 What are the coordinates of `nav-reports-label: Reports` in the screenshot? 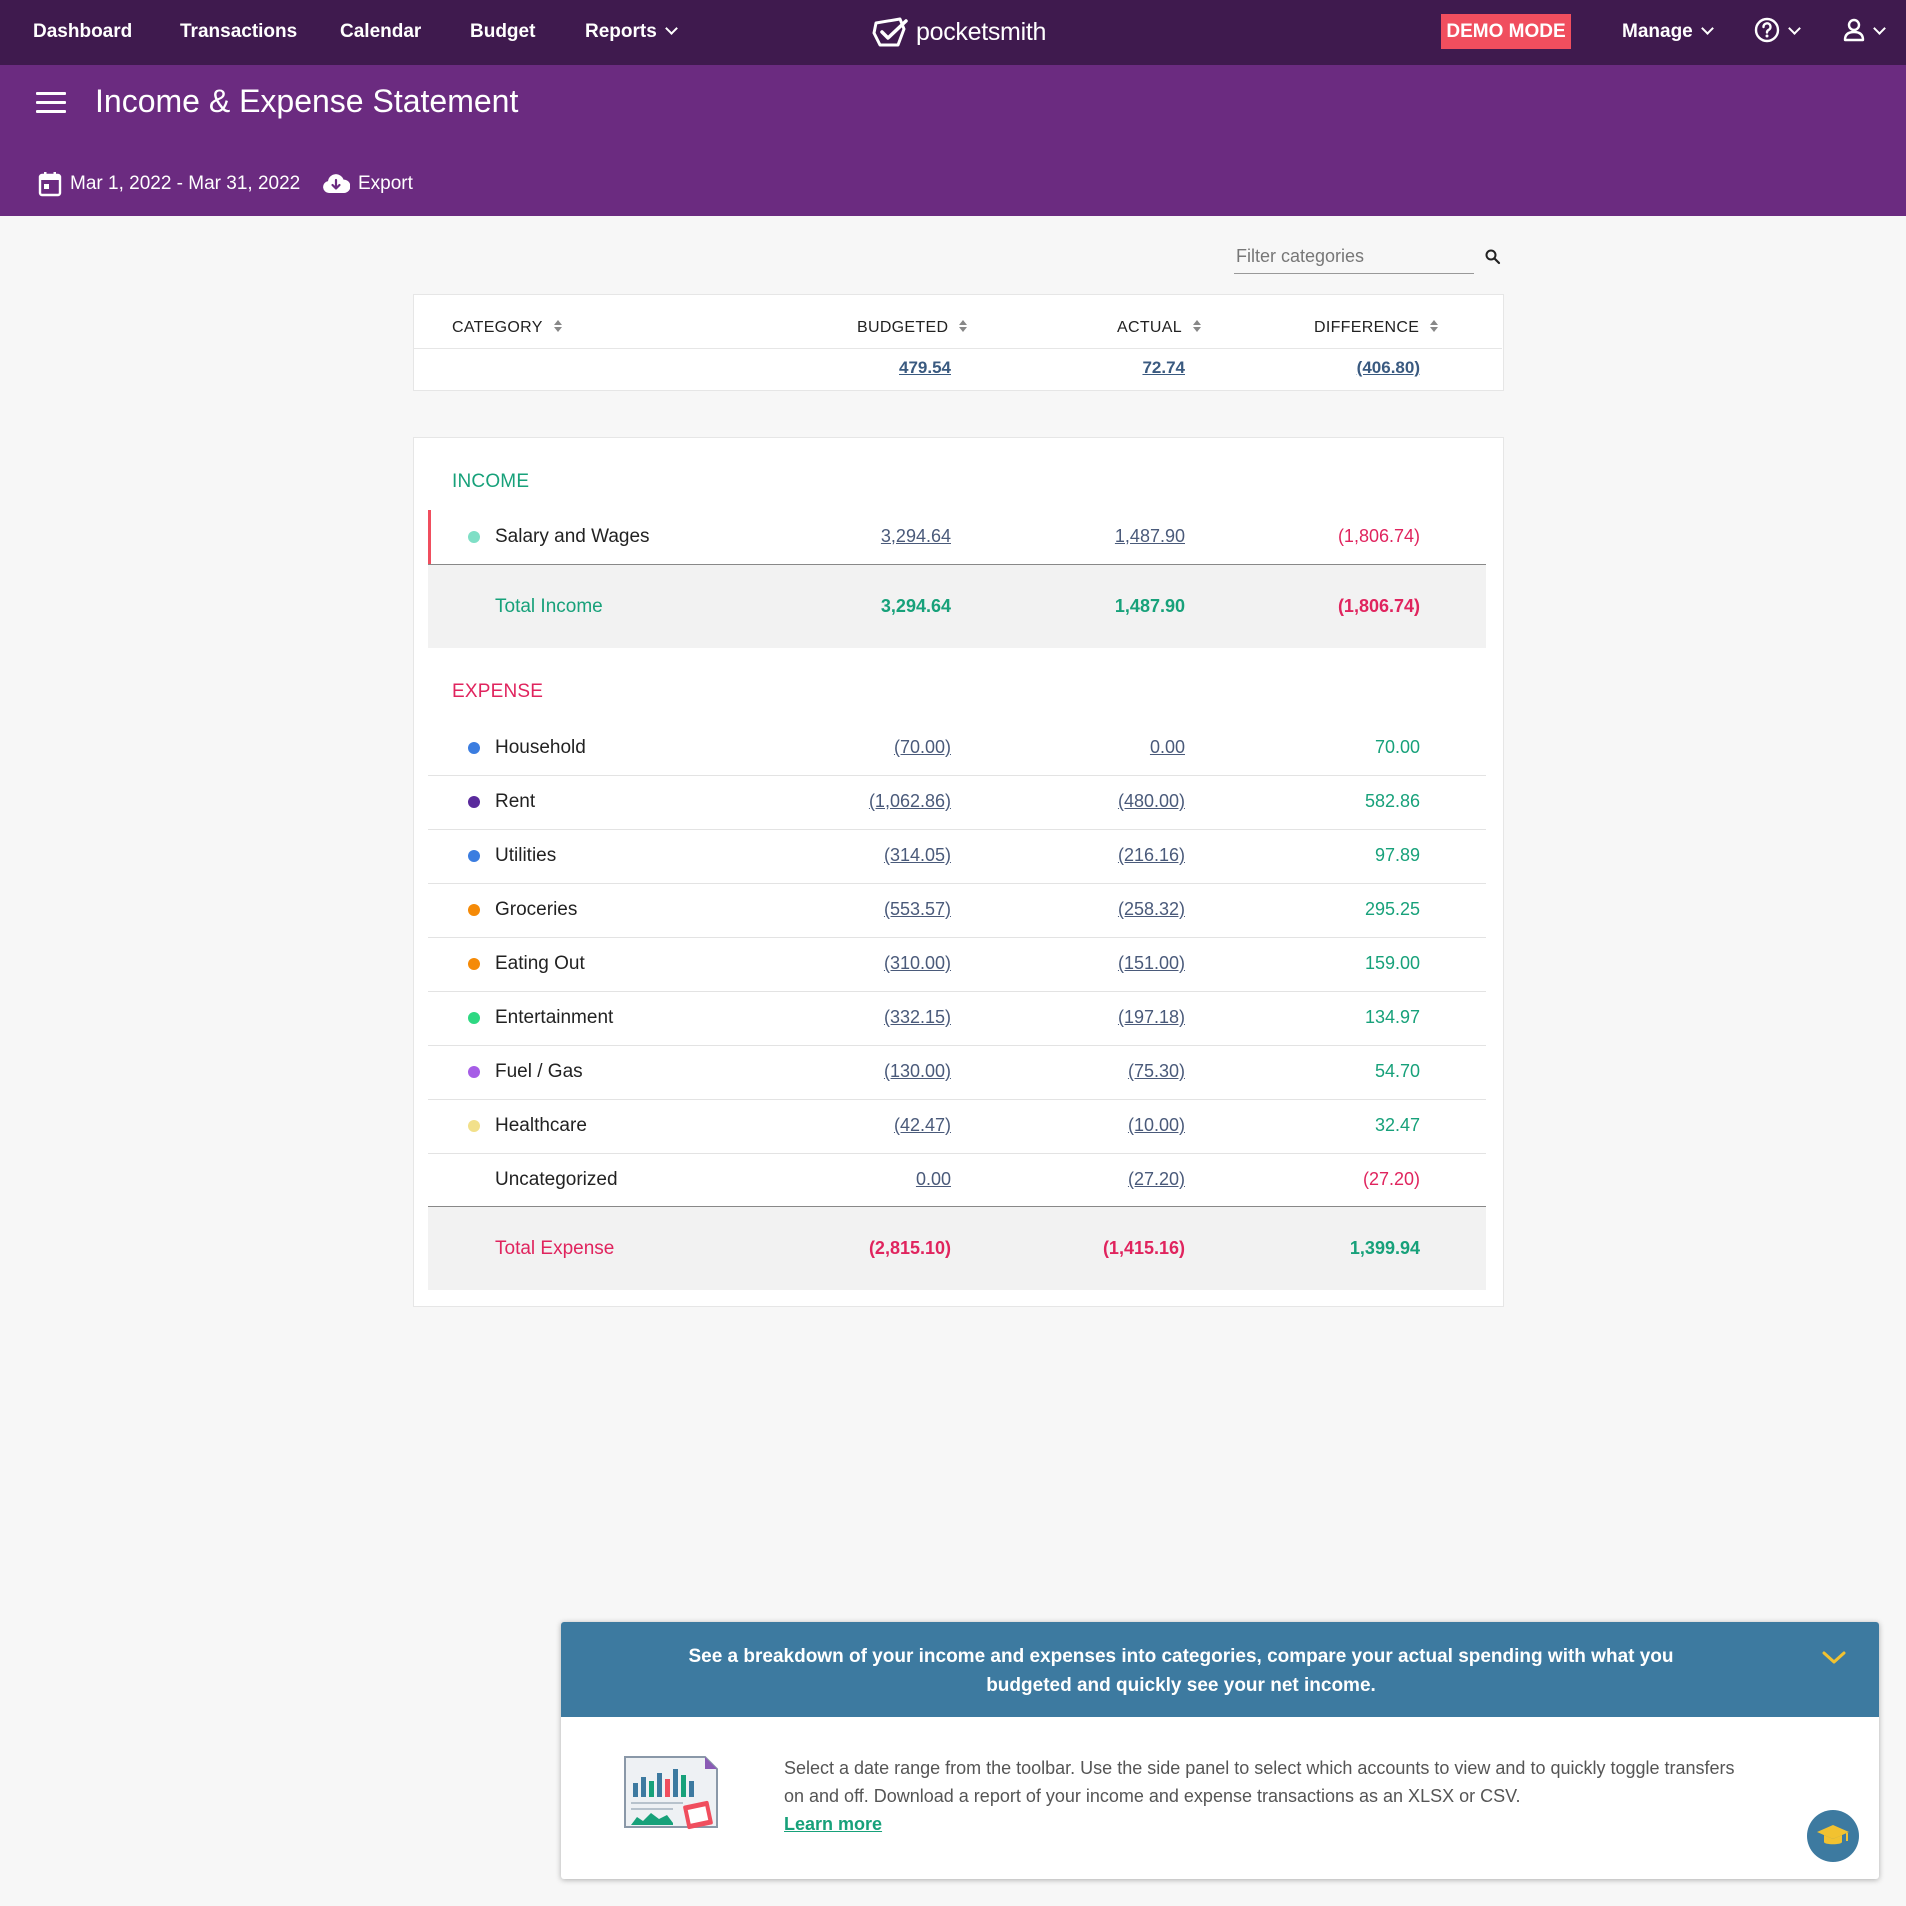 It's located at (621, 31).